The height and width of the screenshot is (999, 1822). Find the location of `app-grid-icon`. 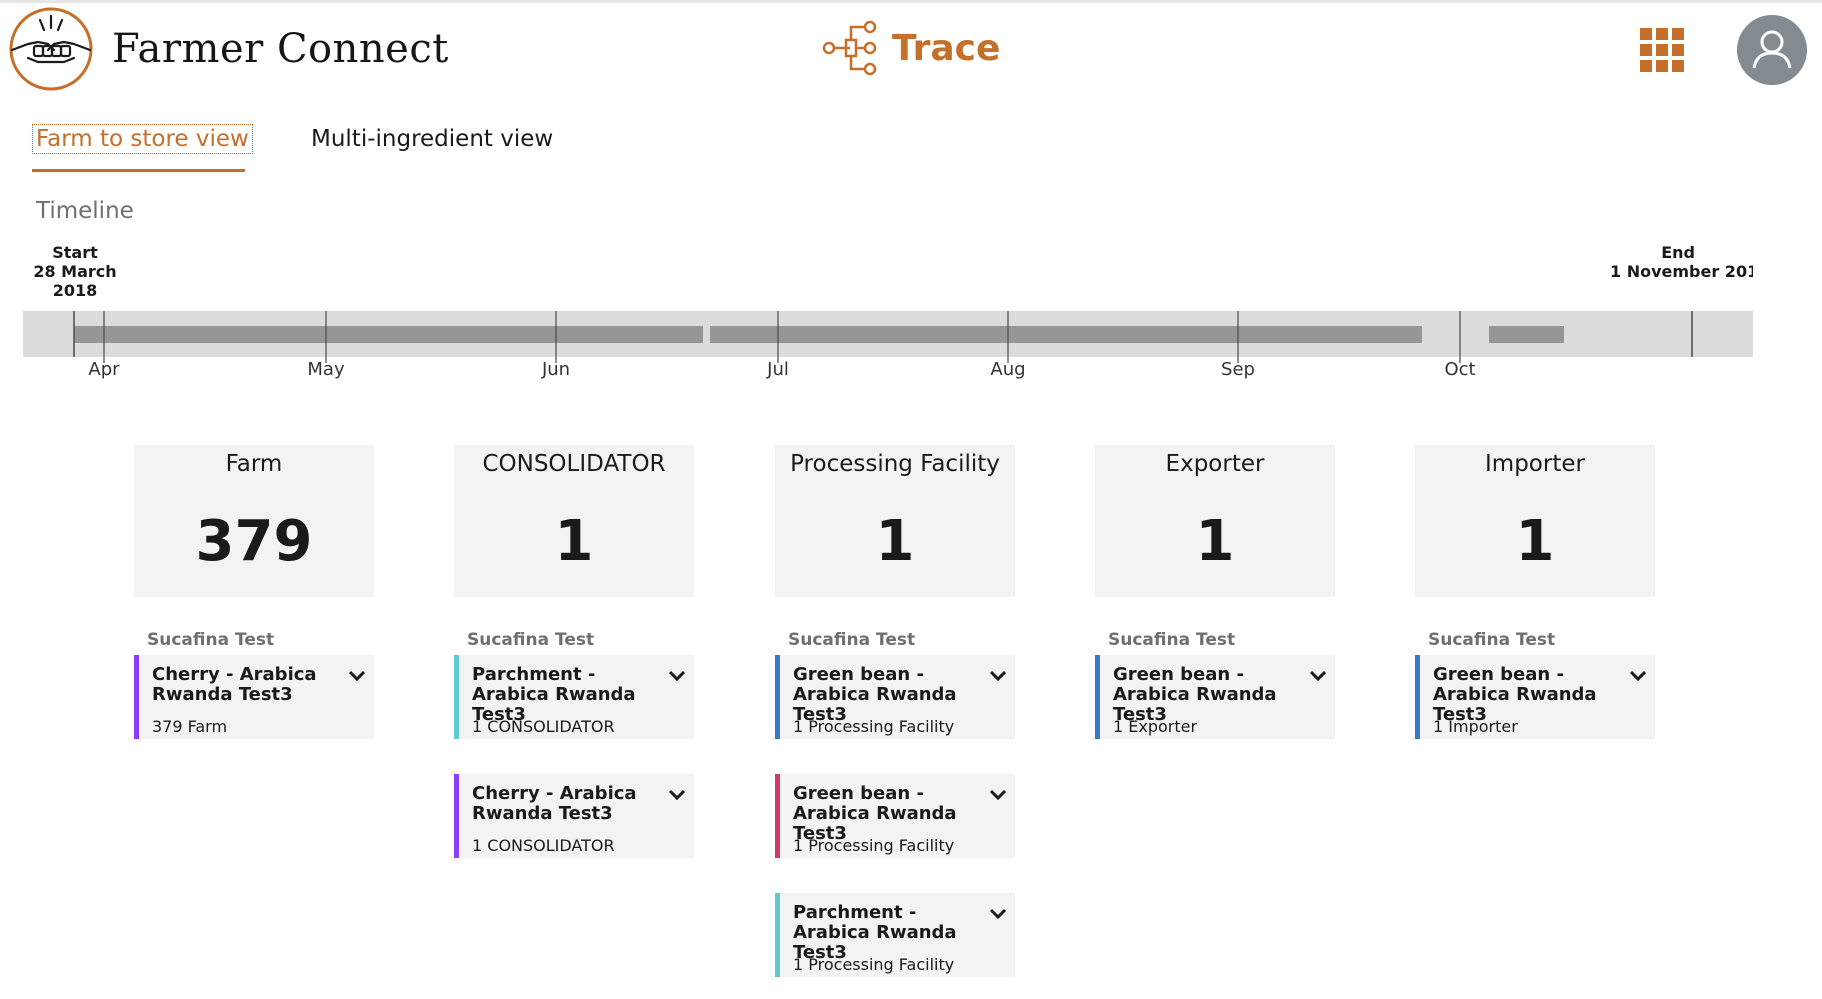

app-grid-icon is located at coordinates (1662, 50).